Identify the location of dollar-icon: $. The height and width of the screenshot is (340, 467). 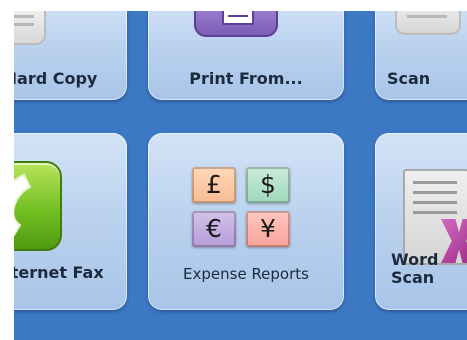
(268, 185).